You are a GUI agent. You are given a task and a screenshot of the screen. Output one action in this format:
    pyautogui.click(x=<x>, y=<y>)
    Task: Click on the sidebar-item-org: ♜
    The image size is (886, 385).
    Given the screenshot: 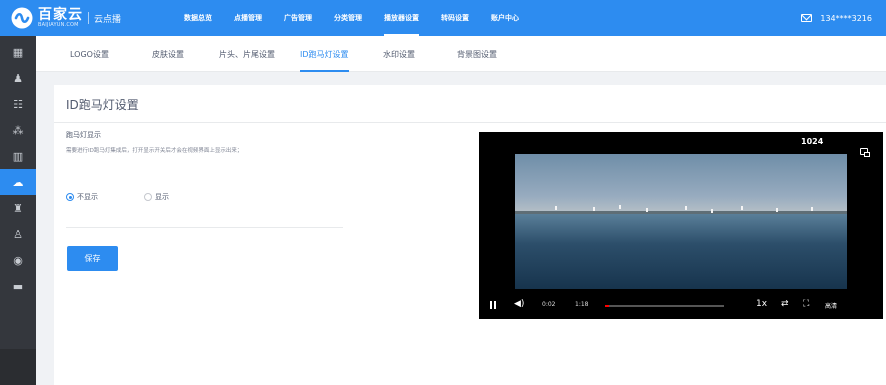 What is the action you would take?
    pyautogui.click(x=18, y=208)
    